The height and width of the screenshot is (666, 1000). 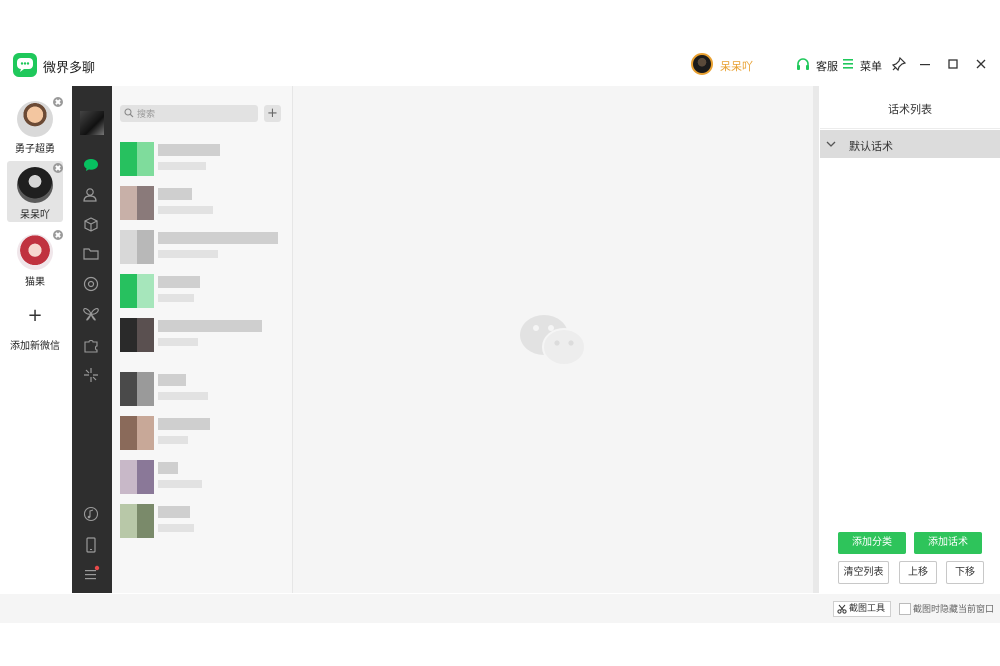 I want to click on plus-icon: +, so click(x=35, y=315).